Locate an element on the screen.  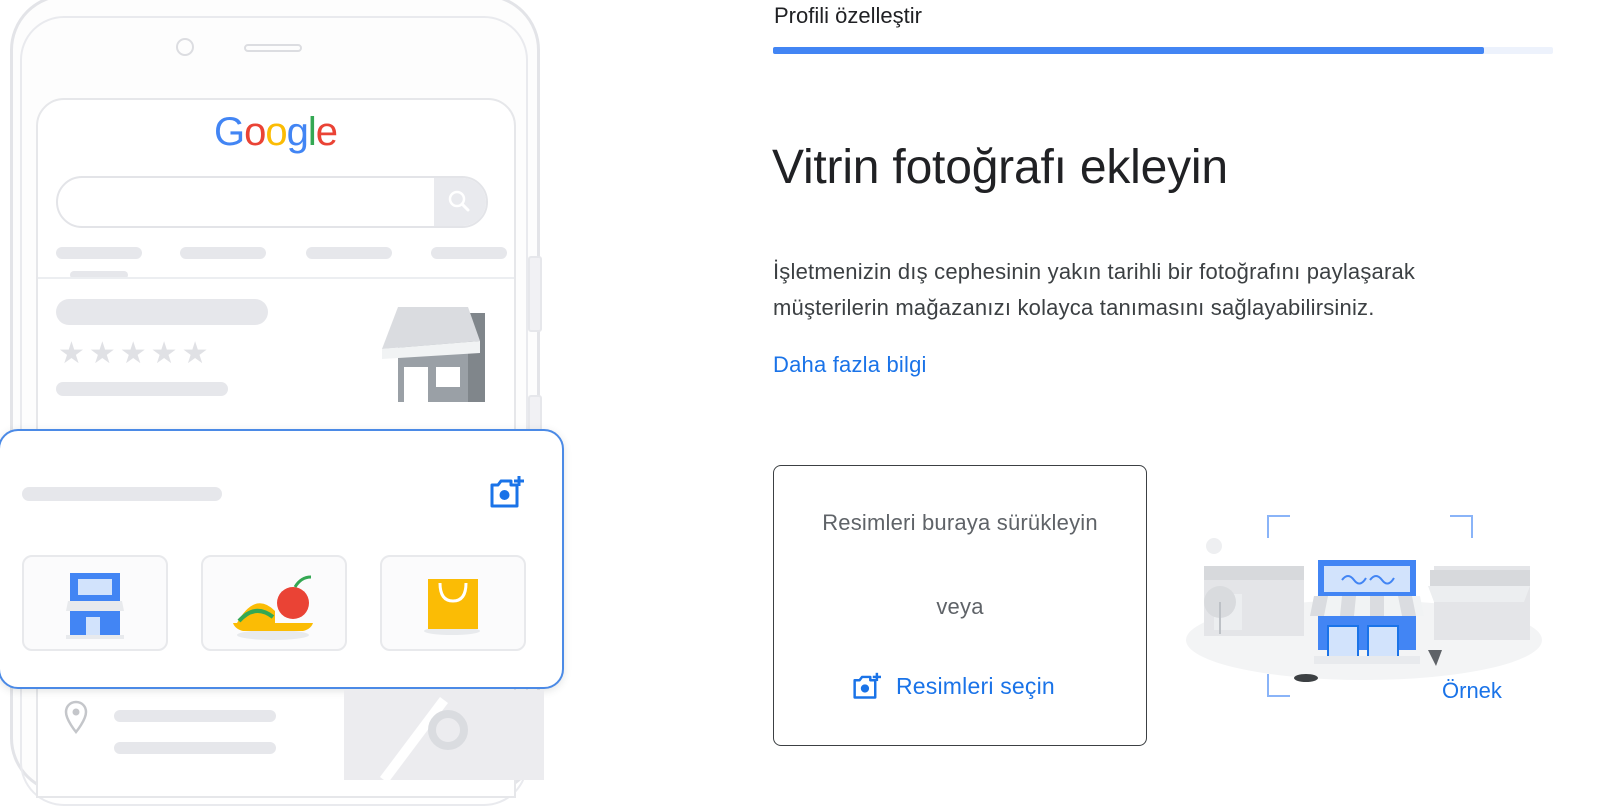
food-icon is located at coordinates (273, 607).